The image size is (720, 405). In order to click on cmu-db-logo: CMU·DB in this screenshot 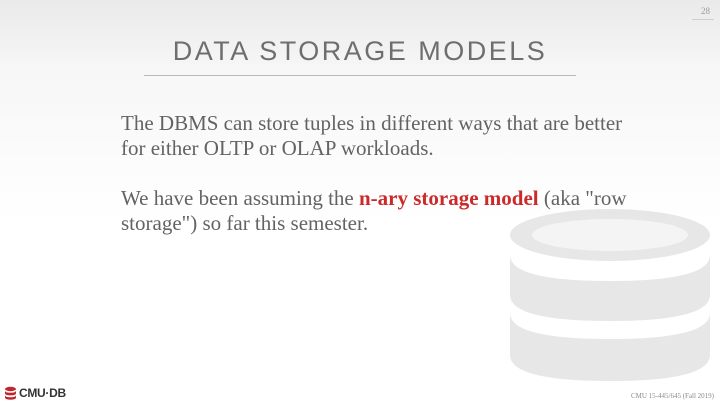, I will do `click(35, 393)`.